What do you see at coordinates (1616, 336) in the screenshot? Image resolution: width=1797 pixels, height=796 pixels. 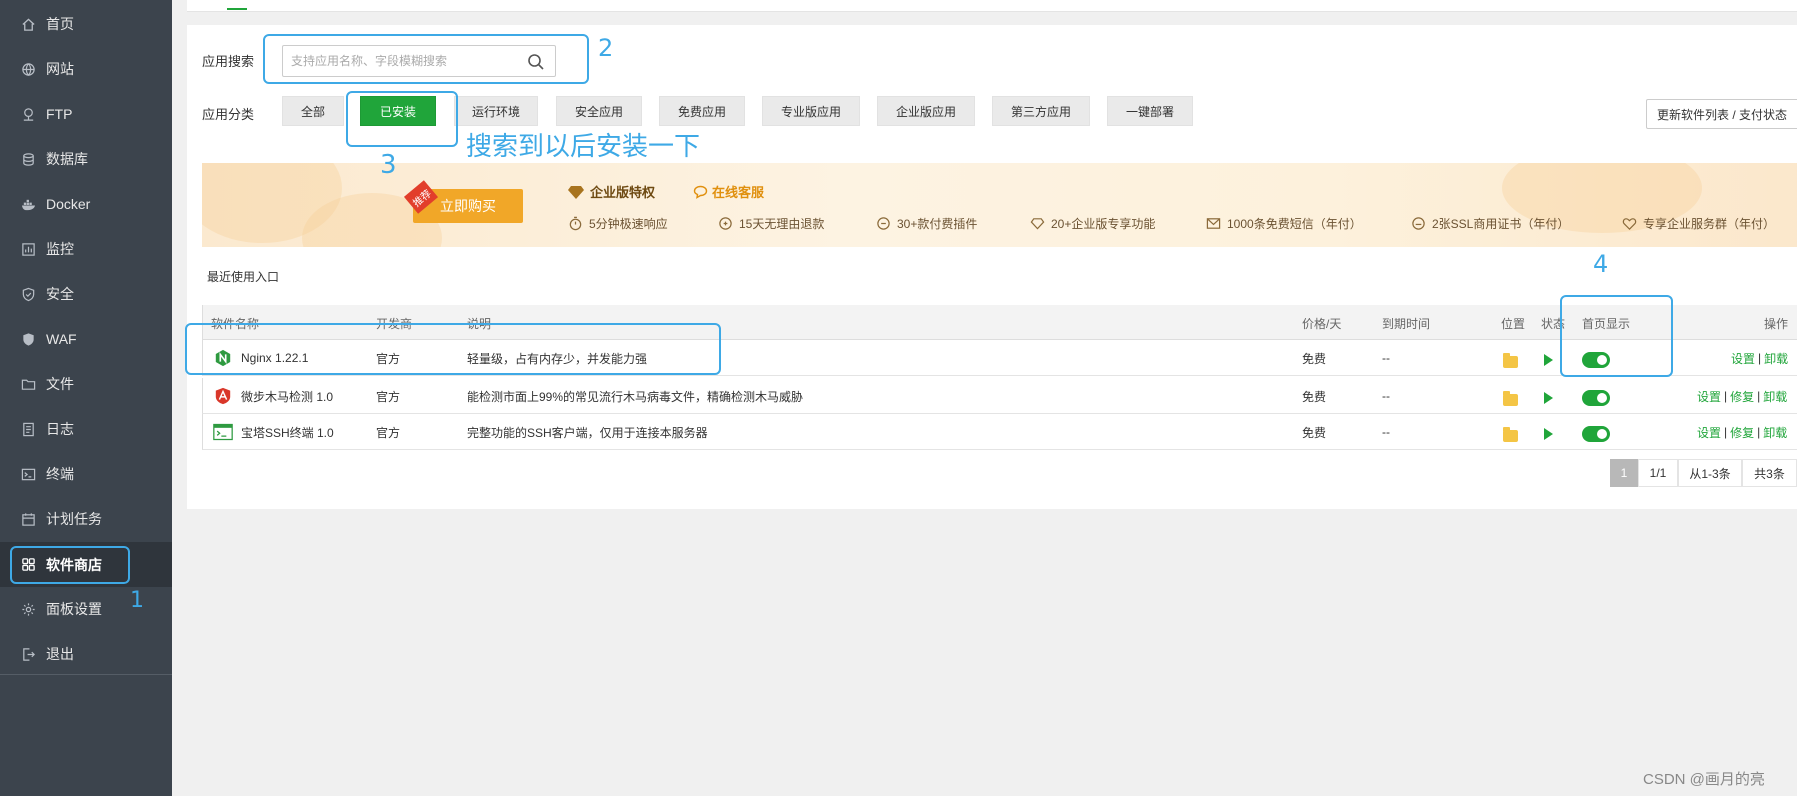 I see `annotation-box-home-display` at bounding box center [1616, 336].